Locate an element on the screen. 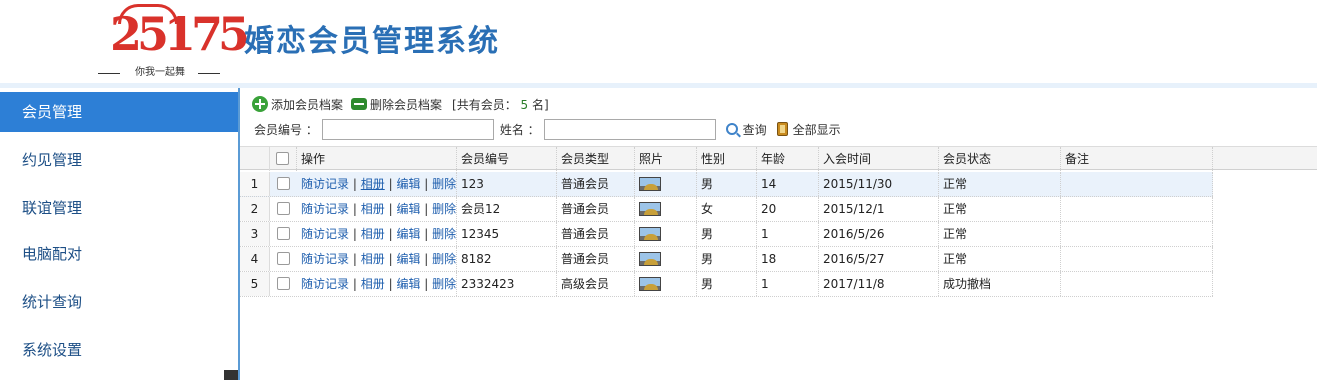 The height and width of the screenshot is (380, 1317). header-member-no: 会员编号 is located at coordinates (507, 159).